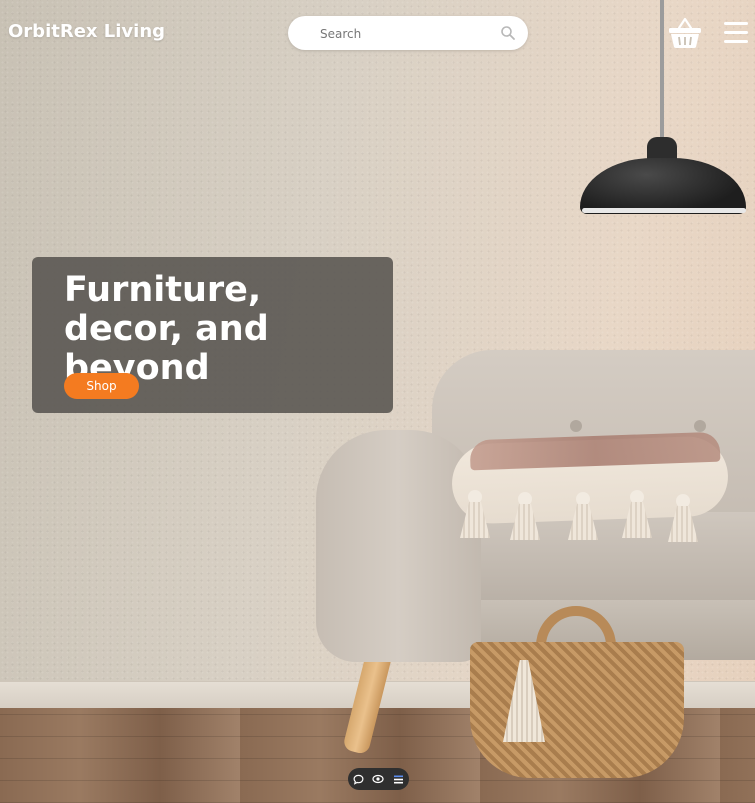 The height and width of the screenshot is (803, 755). What do you see at coordinates (577, 710) in the screenshot?
I see `woven-basket` at bounding box center [577, 710].